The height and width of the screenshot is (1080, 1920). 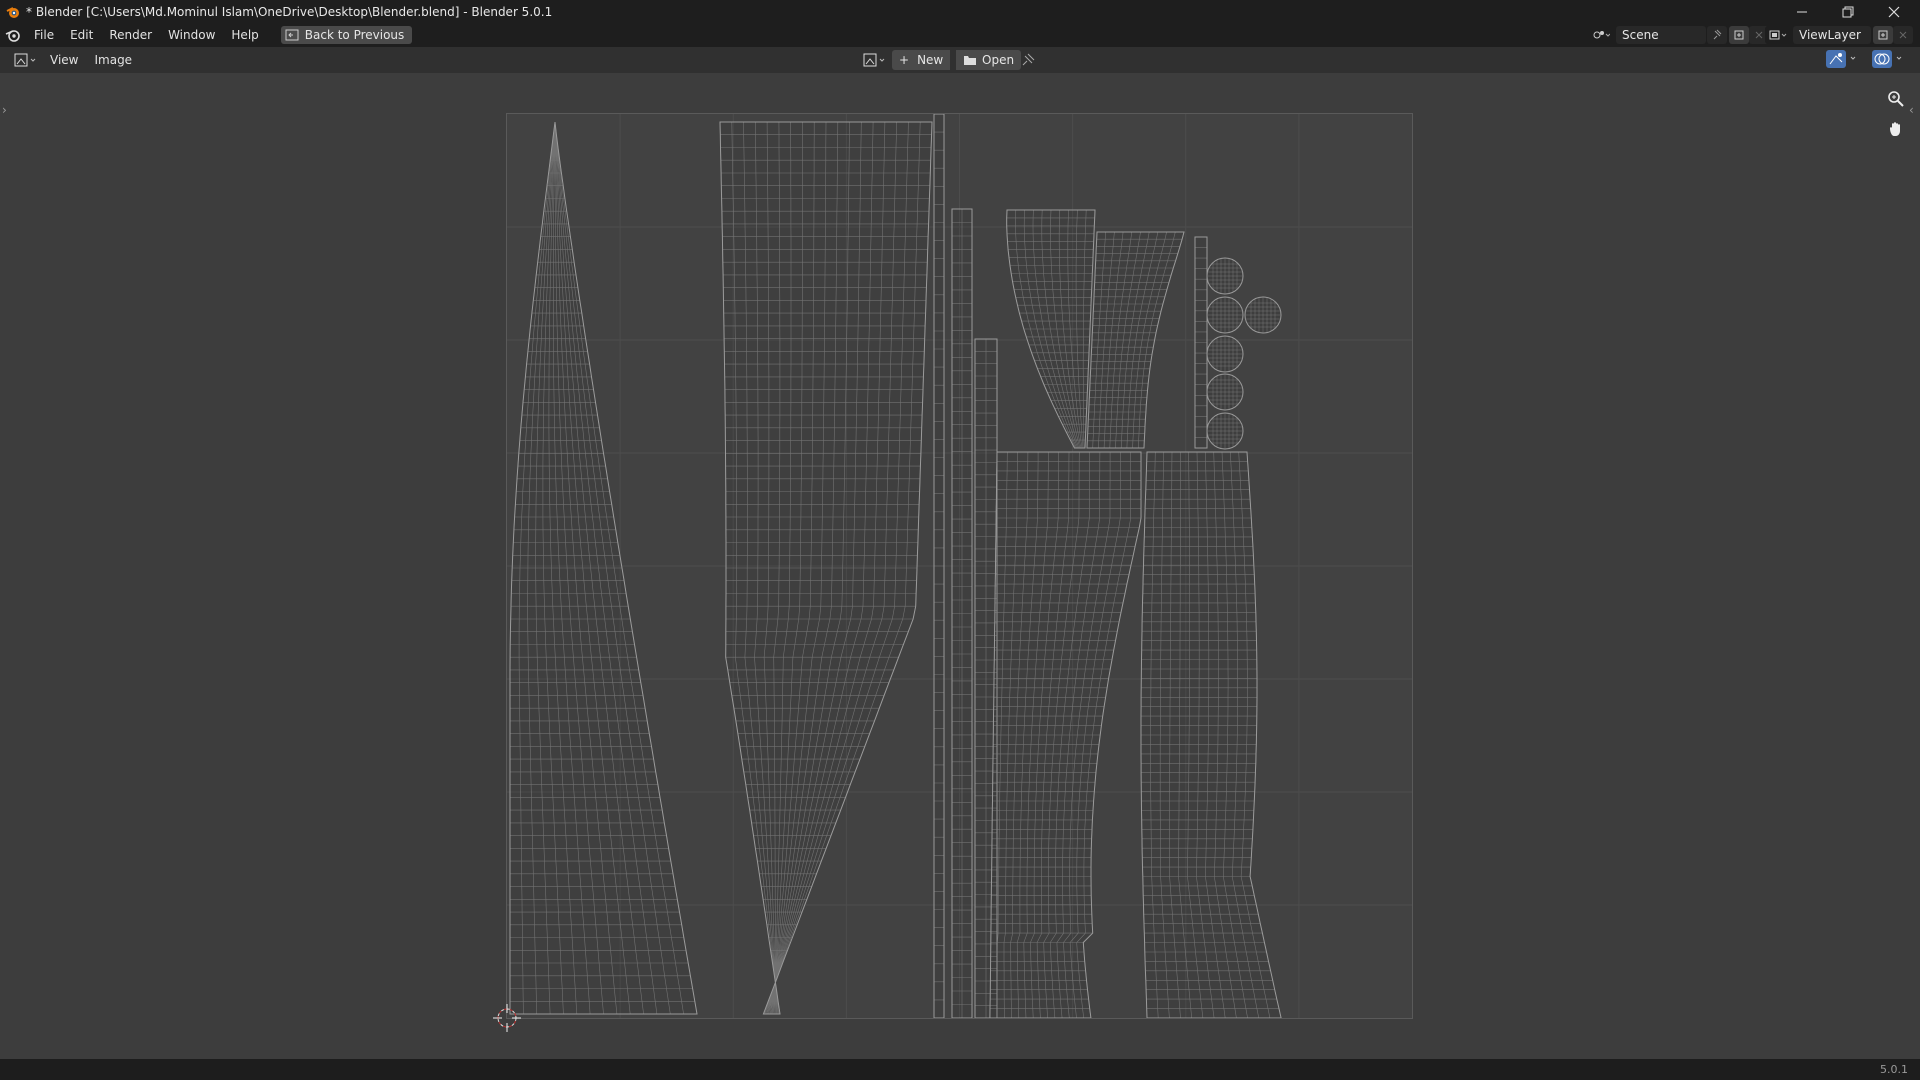 I want to click on view-layer-selector: ViewLayer, so click(x=1839, y=35).